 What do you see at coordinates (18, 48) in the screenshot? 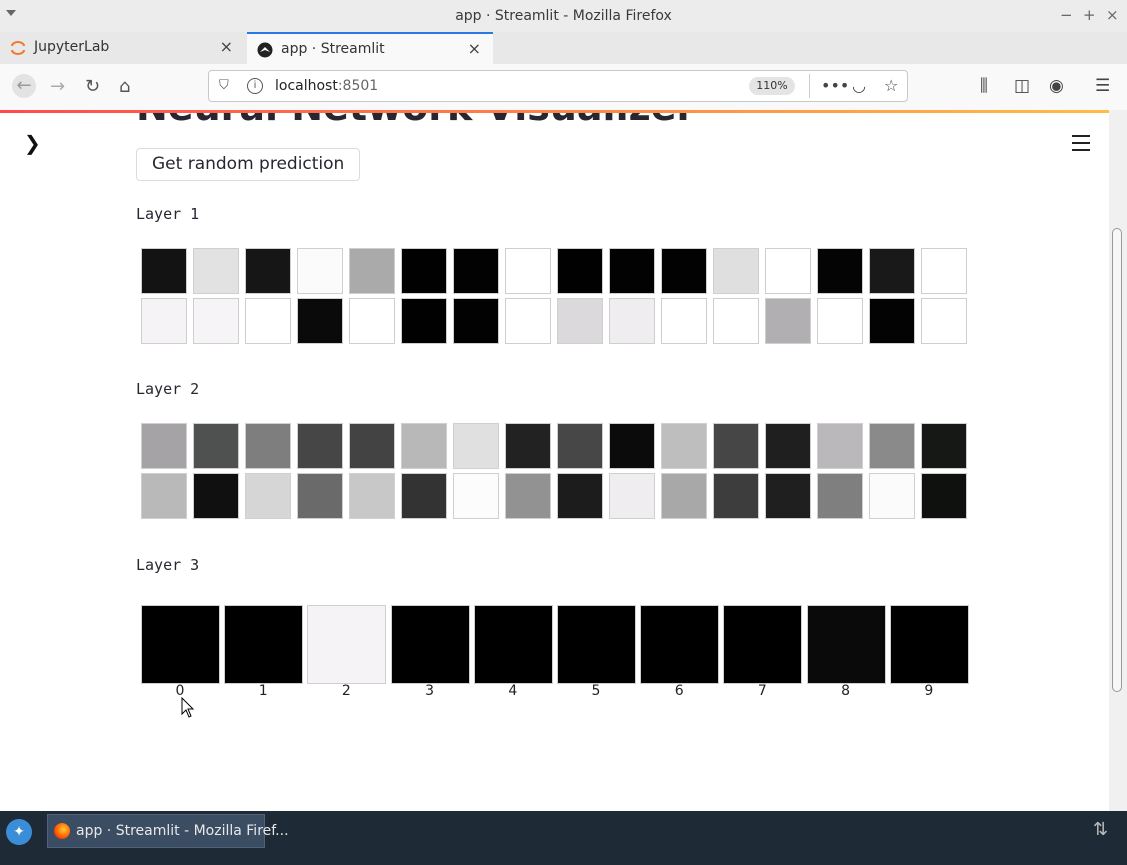
I see `jupyter-icon` at bounding box center [18, 48].